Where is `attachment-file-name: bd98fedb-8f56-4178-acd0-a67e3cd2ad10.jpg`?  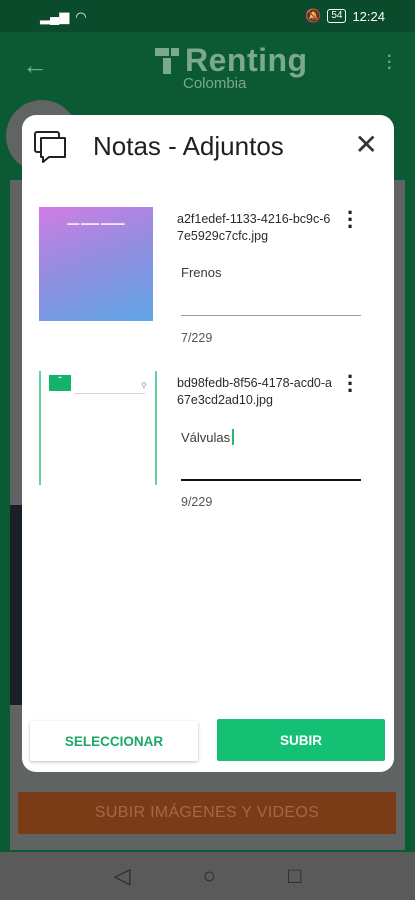
attachment-file-name: bd98fedb-8f56-4178-acd0-a67e3cd2ad10.jpg is located at coordinates (254, 391).